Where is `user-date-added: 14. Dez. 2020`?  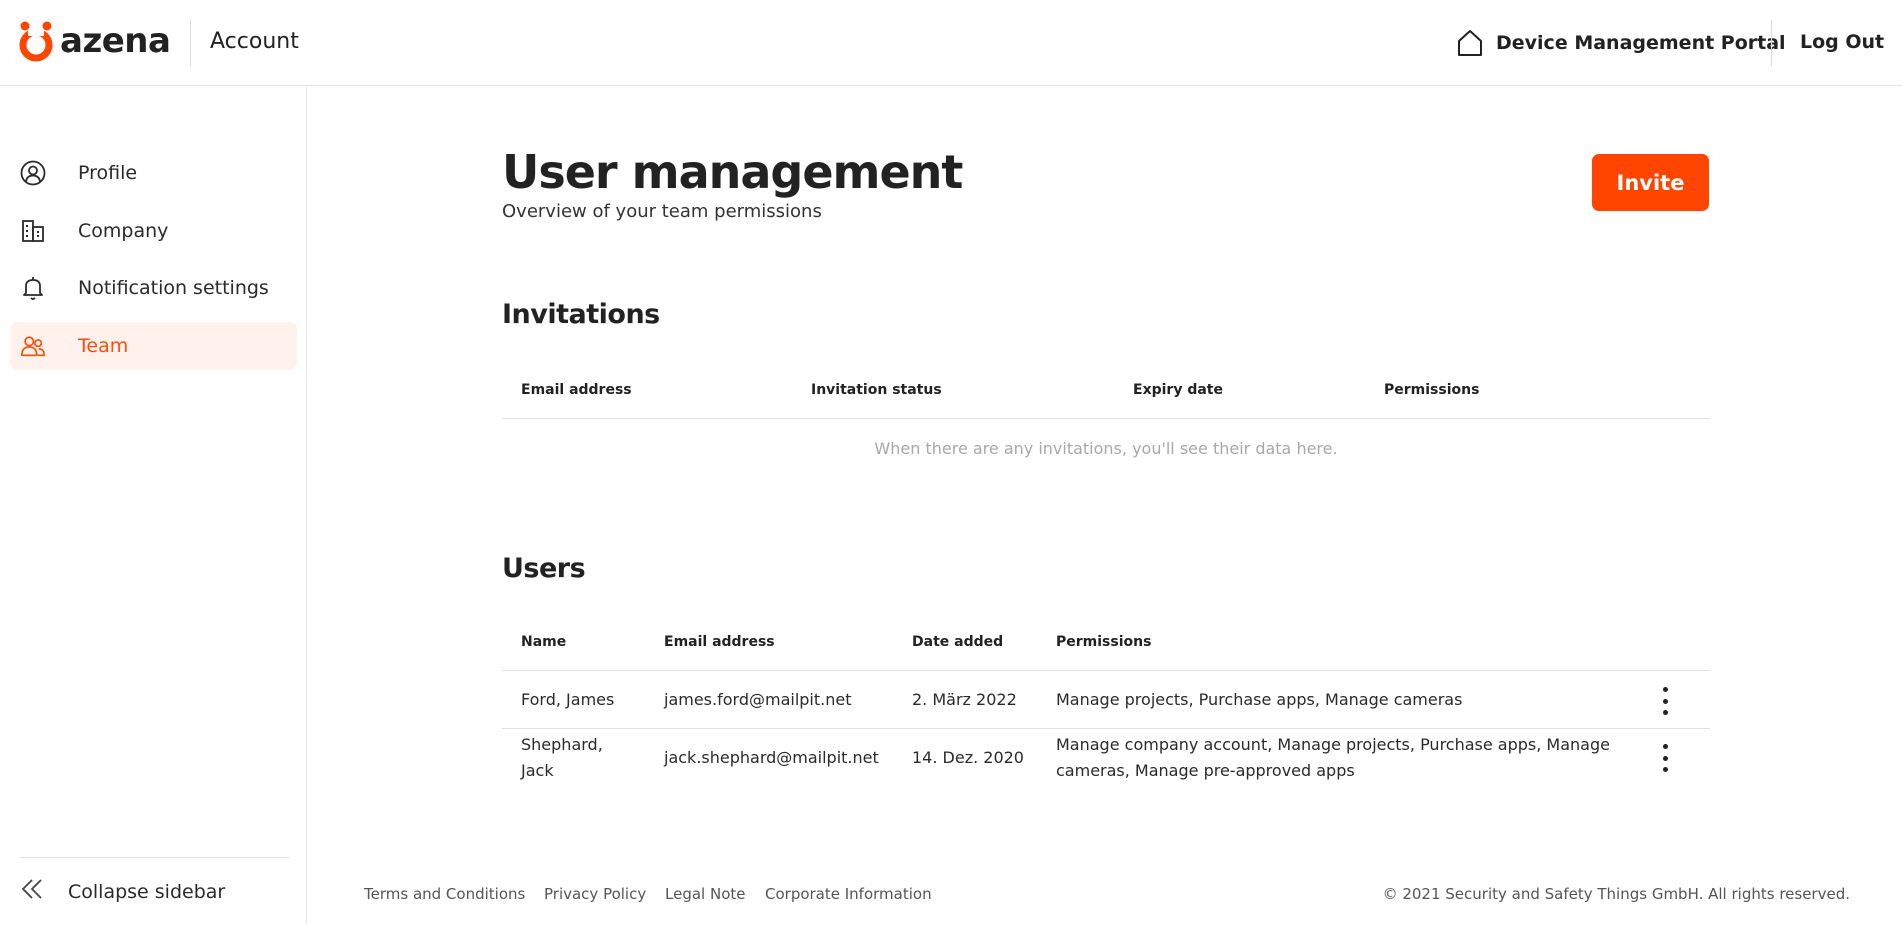 user-date-added: 14. Dez. 2020 is located at coordinates (968, 757).